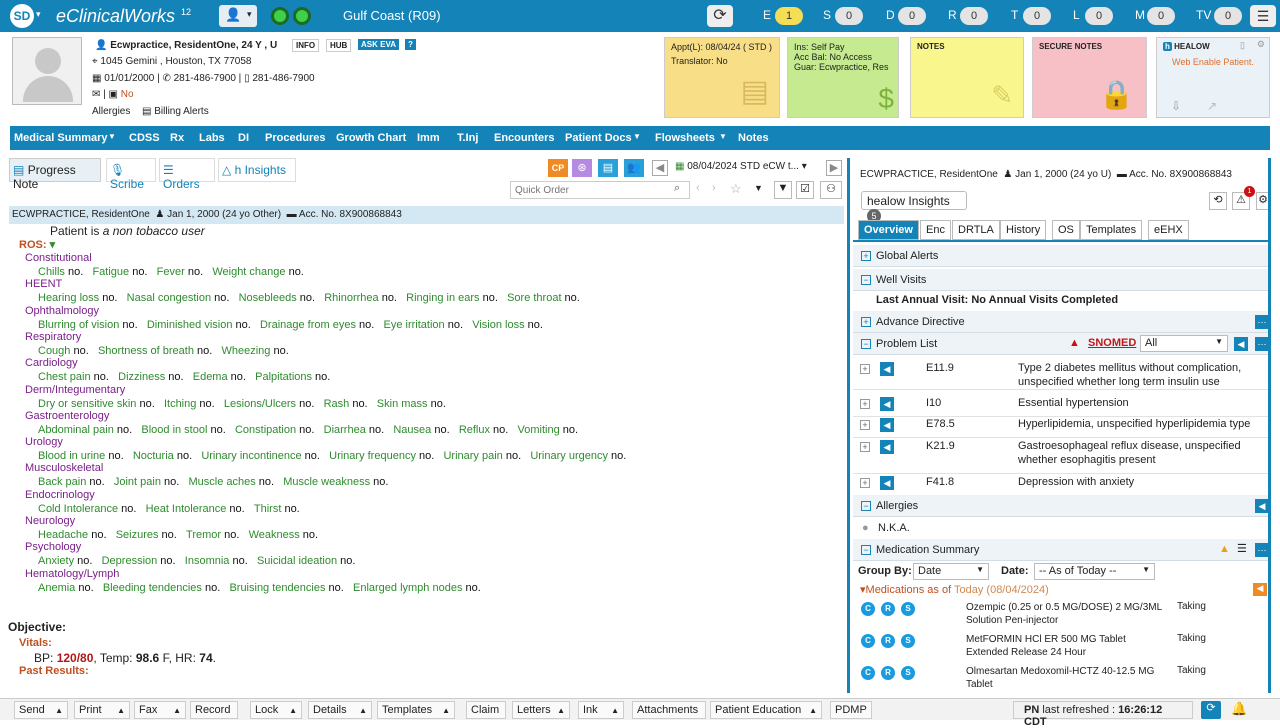 Image resolution: width=1280 pixels, height=728 pixels. I want to click on nav-encounters: Encounters, so click(524, 138).